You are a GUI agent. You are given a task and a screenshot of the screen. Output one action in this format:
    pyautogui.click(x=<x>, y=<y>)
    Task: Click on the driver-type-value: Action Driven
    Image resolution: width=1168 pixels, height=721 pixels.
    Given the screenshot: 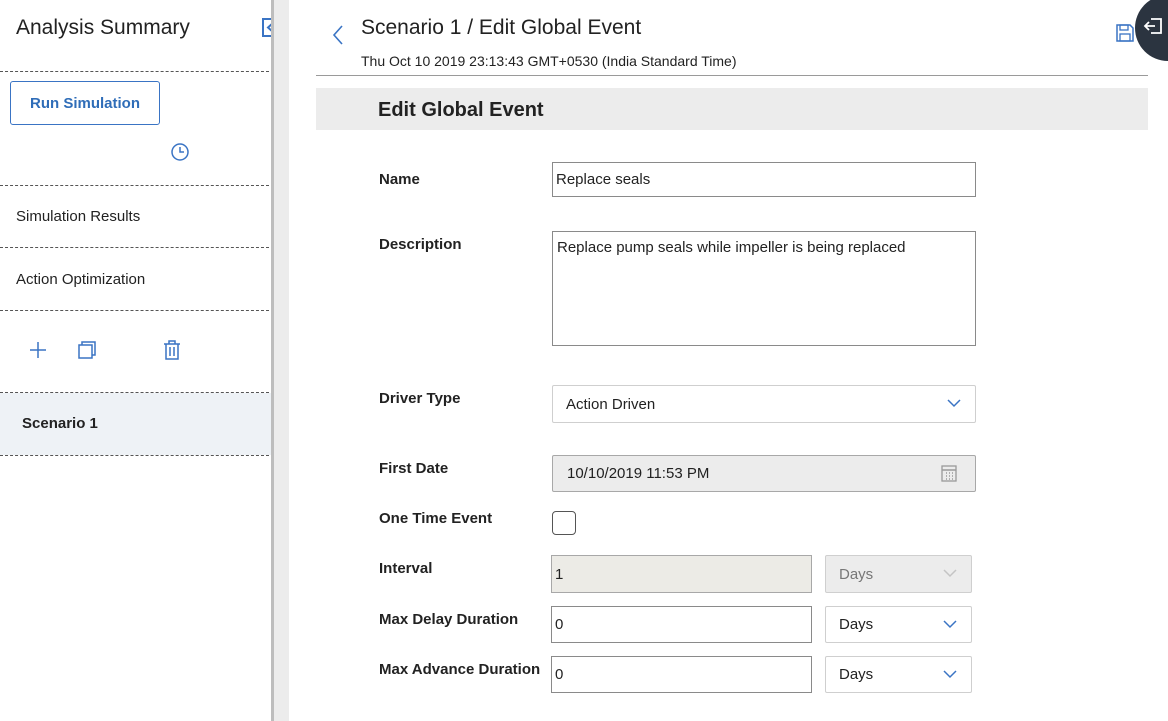 What is the action you would take?
    pyautogui.click(x=611, y=404)
    